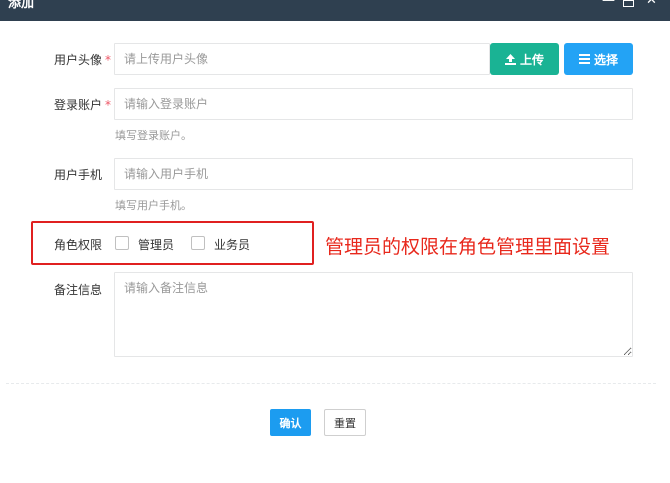  Describe the element at coordinates (21, 5) in the screenshot. I see `dialog-title: 添加` at that location.